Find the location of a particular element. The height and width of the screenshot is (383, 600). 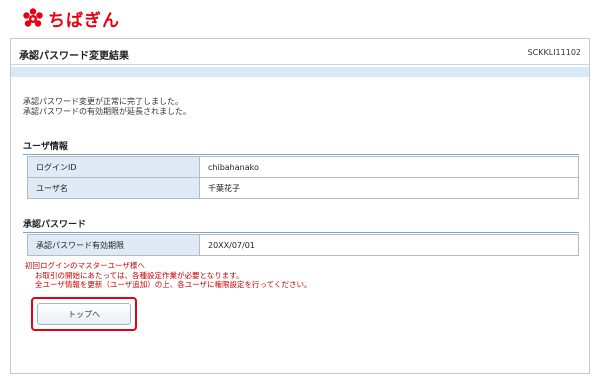

table-row: ユーザ名 千葉花子 is located at coordinates (303, 188).